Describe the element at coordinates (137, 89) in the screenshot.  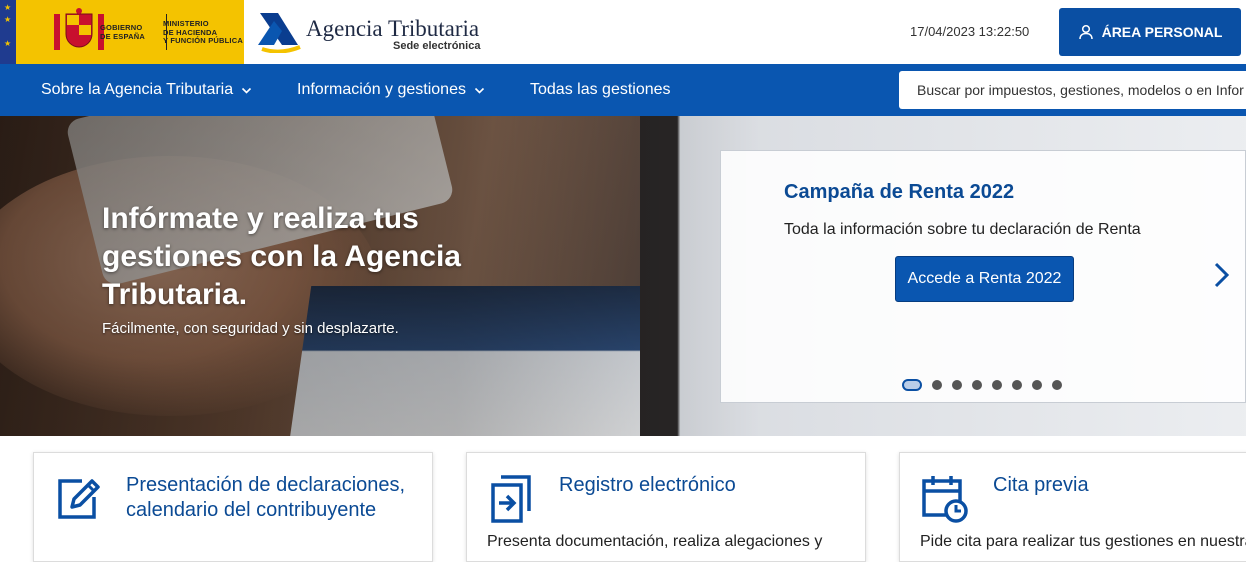
I see `nav-item-label: Sobre la Agencia Tributaria` at that location.